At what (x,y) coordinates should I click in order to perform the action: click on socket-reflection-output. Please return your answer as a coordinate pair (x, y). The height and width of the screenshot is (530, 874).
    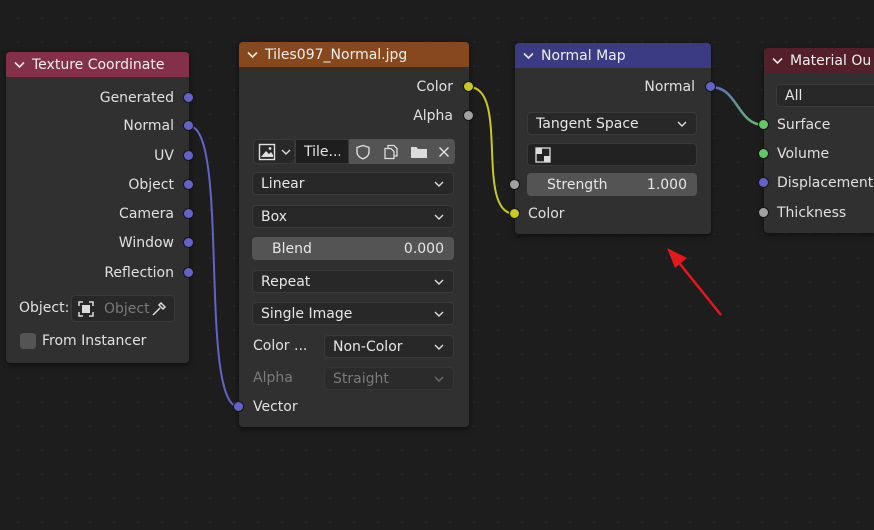
    Looking at the image, I should click on (188, 272).